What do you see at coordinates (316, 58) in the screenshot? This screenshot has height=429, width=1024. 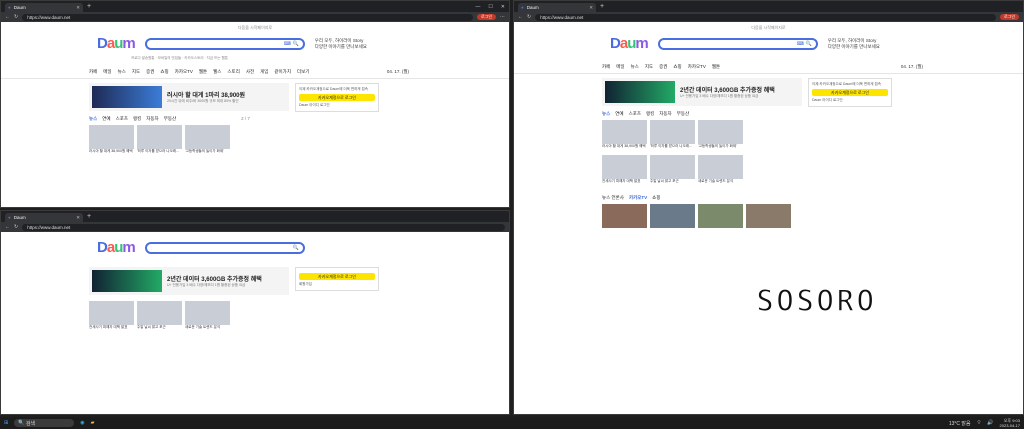 I see `quick-links: 프로다 발송원통 · 모바일의 맛집들 · 카카오스토리 · 지금 뜨는 웹툰` at bounding box center [316, 58].